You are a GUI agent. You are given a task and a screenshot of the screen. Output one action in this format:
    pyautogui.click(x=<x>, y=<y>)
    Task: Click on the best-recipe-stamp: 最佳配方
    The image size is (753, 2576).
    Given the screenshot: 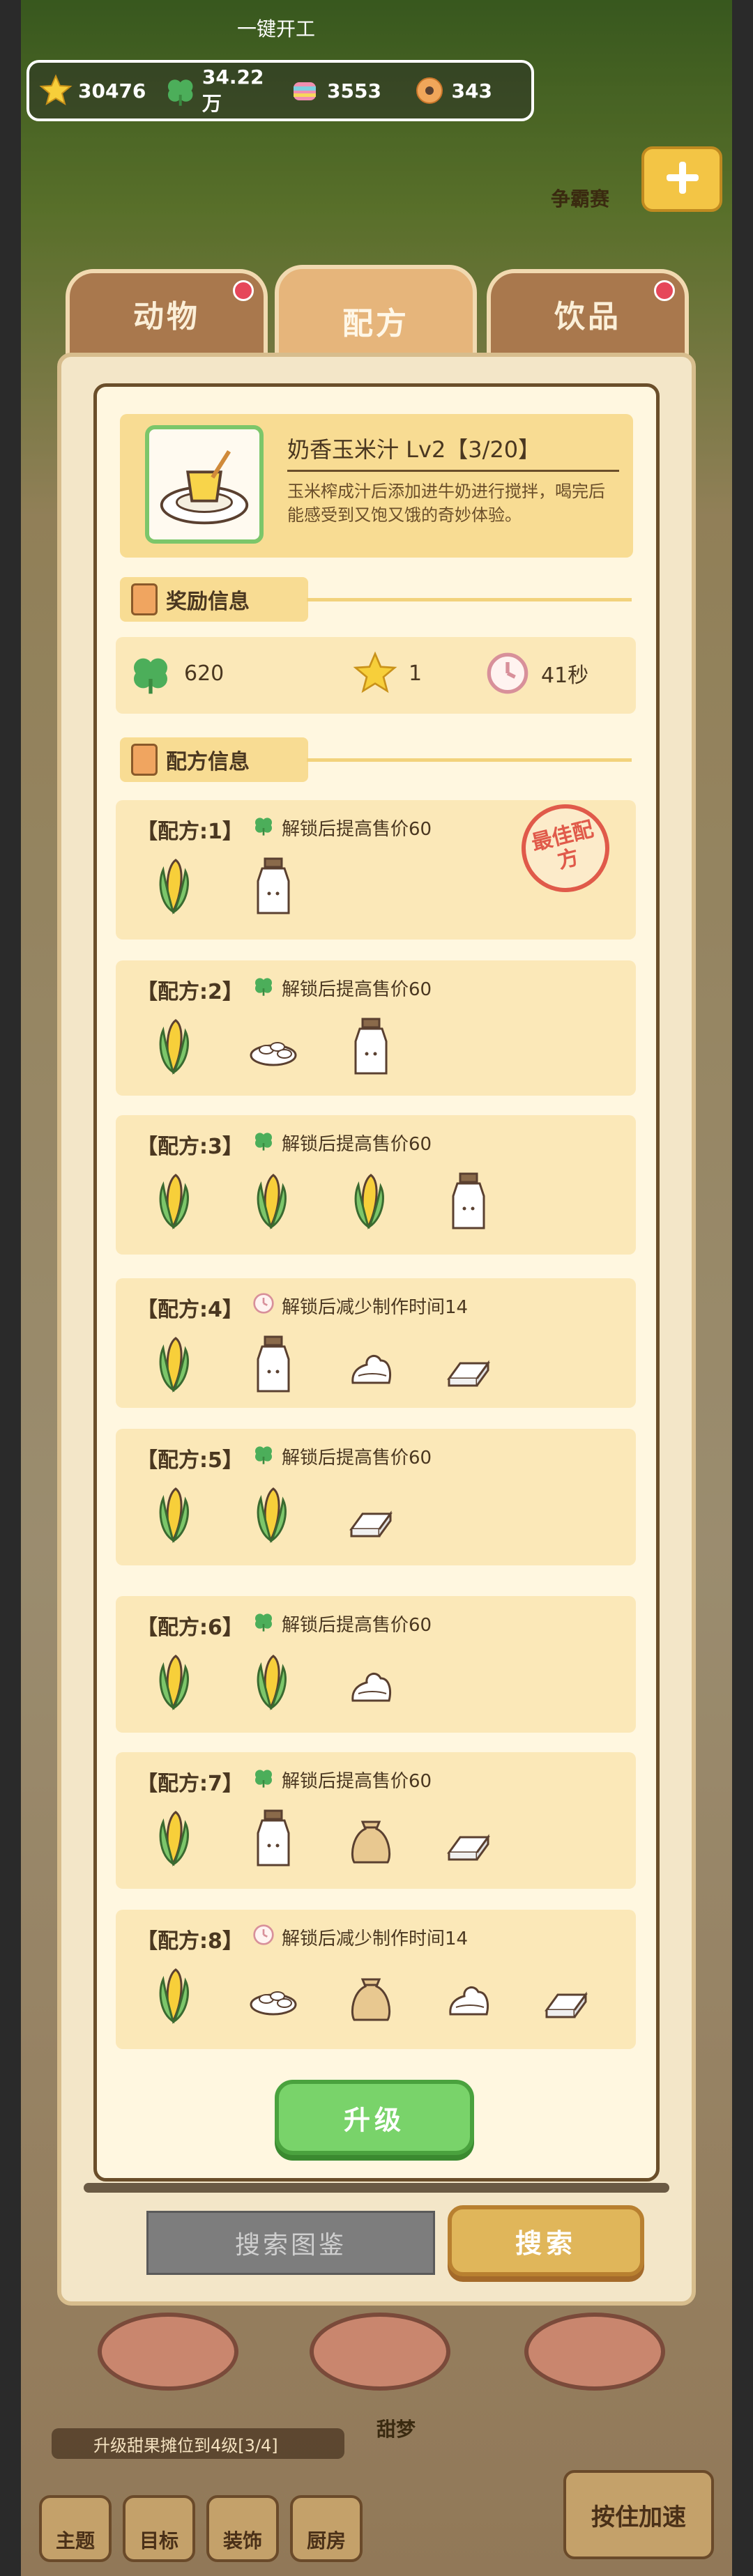 What is the action you would take?
    pyautogui.click(x=565, y=848)
    